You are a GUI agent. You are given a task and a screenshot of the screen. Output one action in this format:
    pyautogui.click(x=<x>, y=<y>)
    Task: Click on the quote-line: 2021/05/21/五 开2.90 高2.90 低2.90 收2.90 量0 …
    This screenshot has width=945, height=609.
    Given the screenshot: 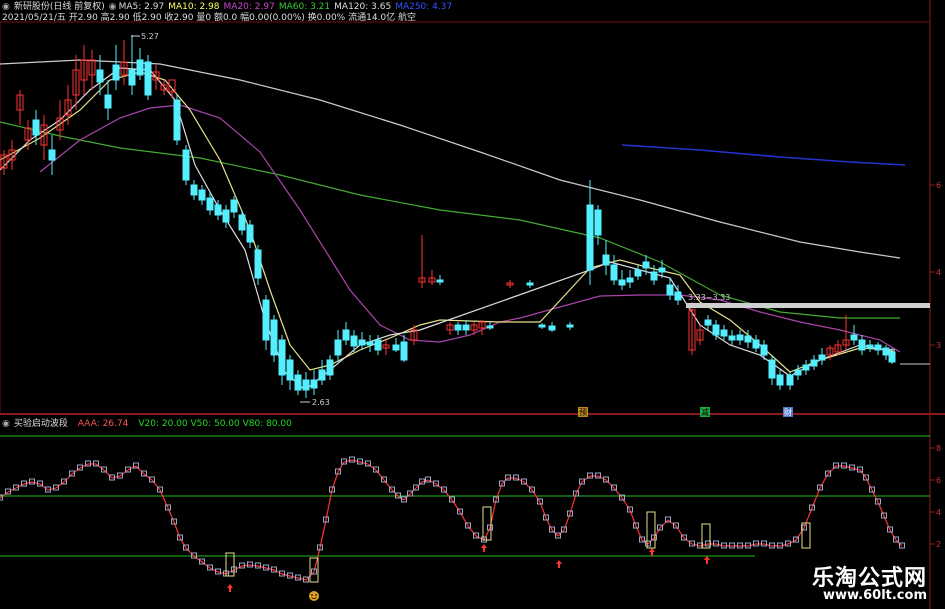 What is the action you would take?
    pyautogui.click(x=209, y=18)
    